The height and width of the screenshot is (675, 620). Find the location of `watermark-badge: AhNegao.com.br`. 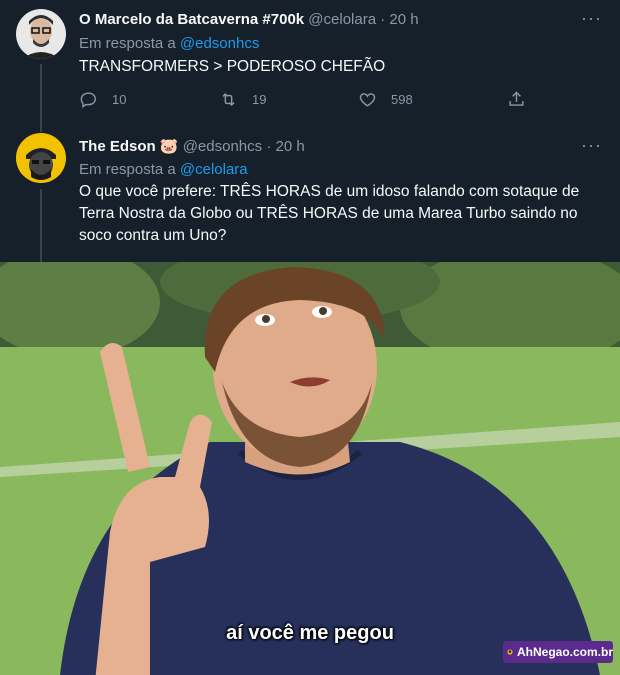

watermark-badge: AhNegao.com.br is located at coordinates (558, 652).